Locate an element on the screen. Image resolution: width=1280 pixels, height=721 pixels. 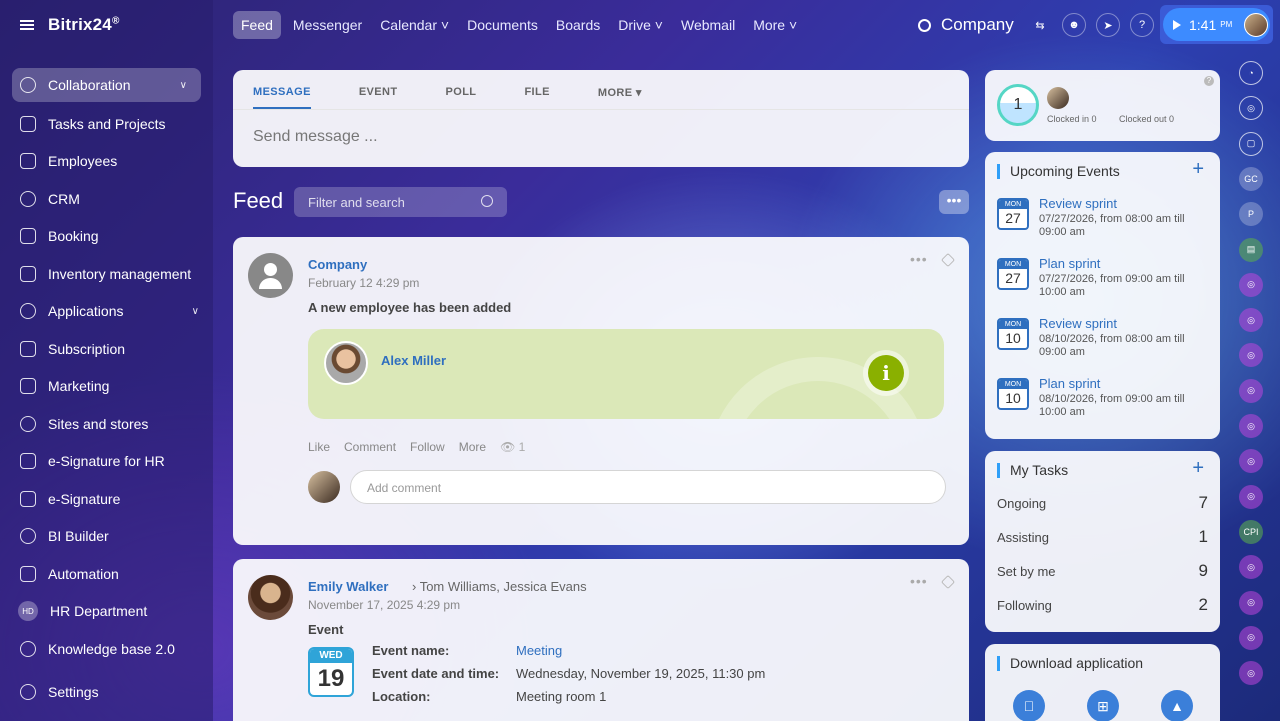
company-avatar is located at coordinates (270, 275).